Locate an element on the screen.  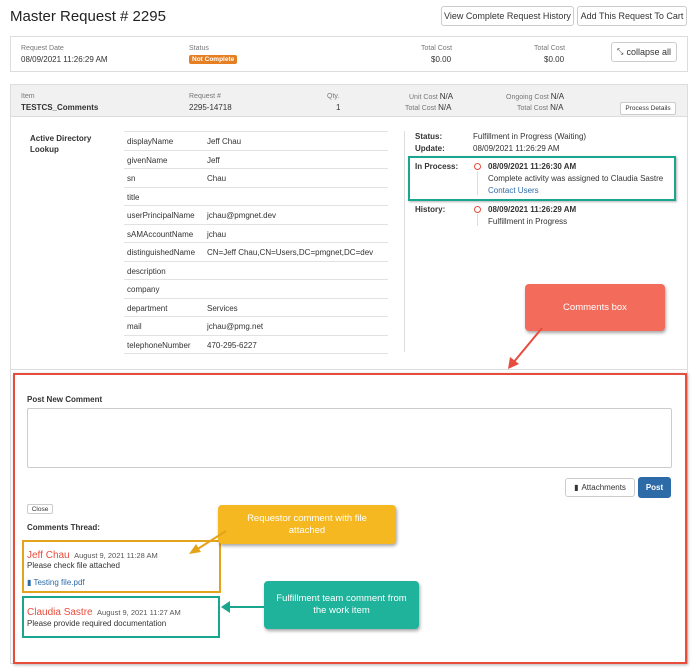
attribute-value: CN=Jeff Chau,CN=Users,DC=pmgnet,DC=dev is located at coordinates (290, 252).